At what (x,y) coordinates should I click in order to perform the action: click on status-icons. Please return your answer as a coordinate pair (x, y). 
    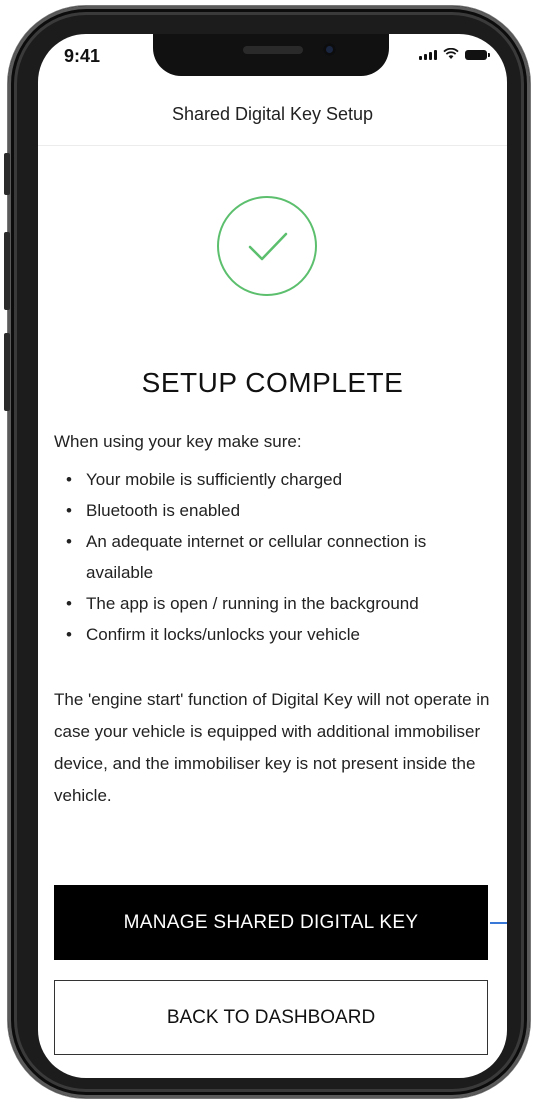
    Looking at the image, I should click on (454, 54).